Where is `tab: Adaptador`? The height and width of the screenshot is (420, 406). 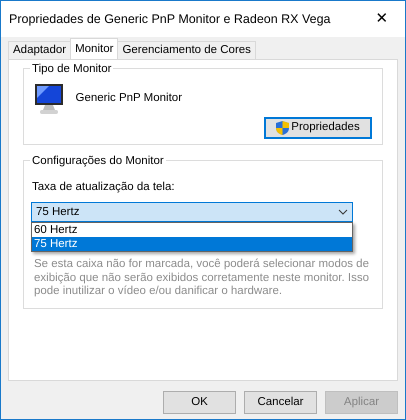 tab: Adaptador is located at coordinates (40, 50).